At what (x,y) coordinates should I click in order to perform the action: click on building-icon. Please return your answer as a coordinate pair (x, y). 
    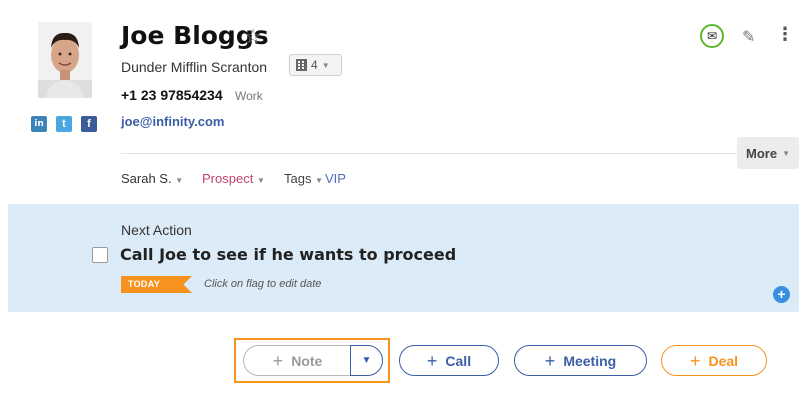
    Looking at the image, I should click on (301, 65).